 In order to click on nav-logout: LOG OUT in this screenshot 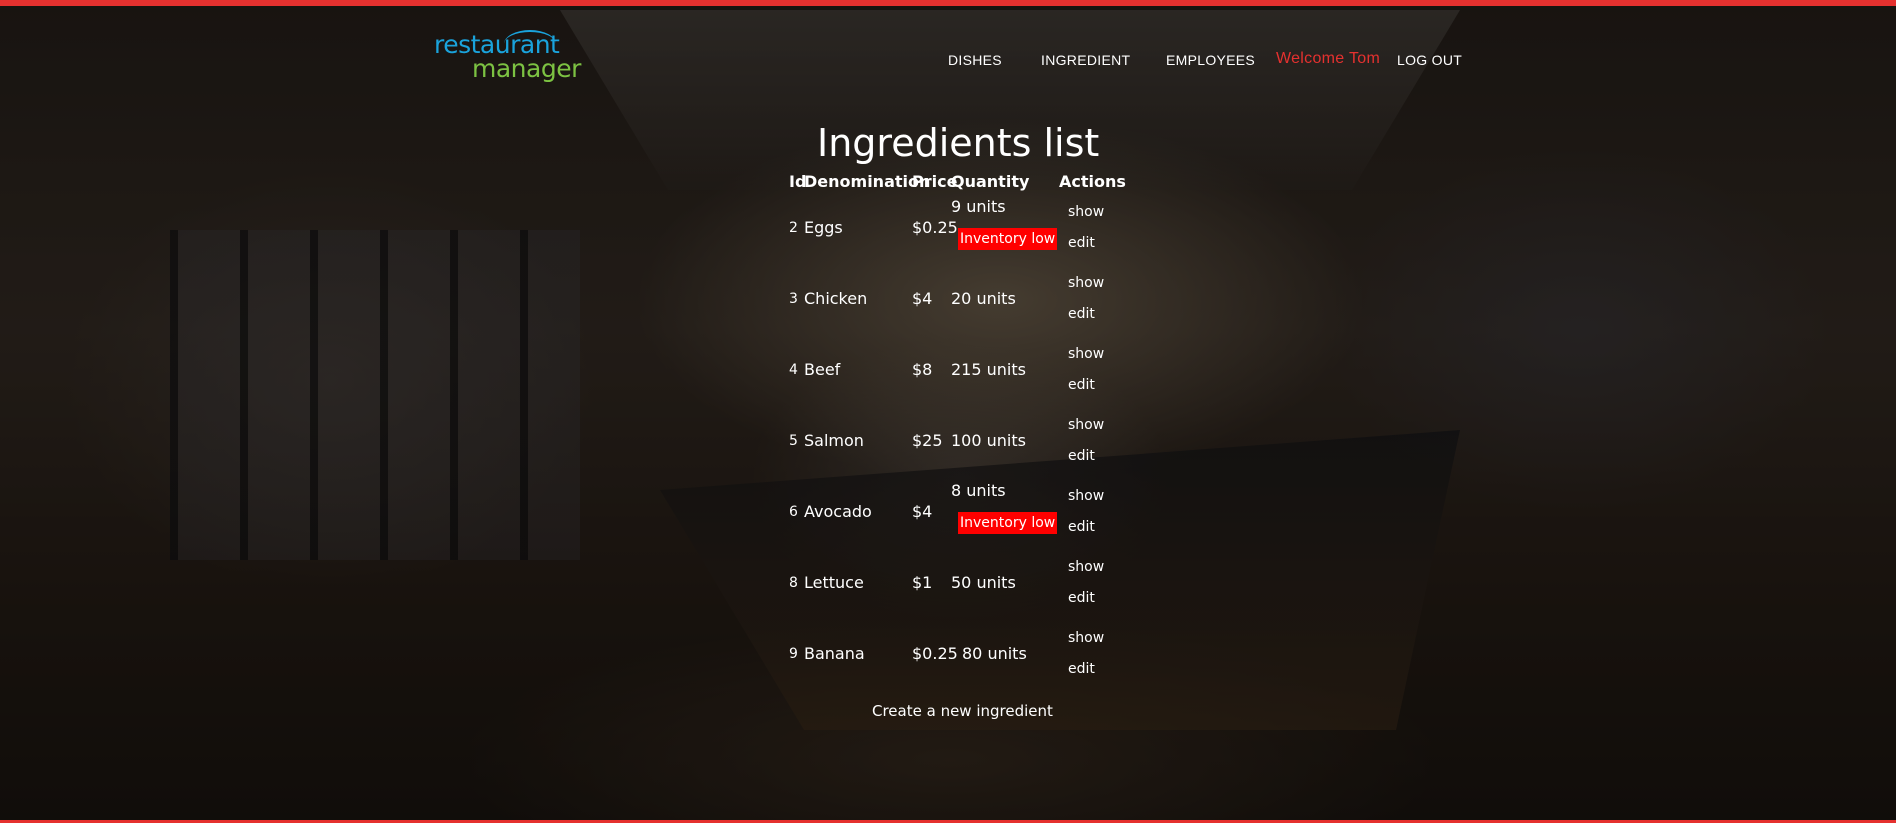, I will do `click(1429, 60)`.